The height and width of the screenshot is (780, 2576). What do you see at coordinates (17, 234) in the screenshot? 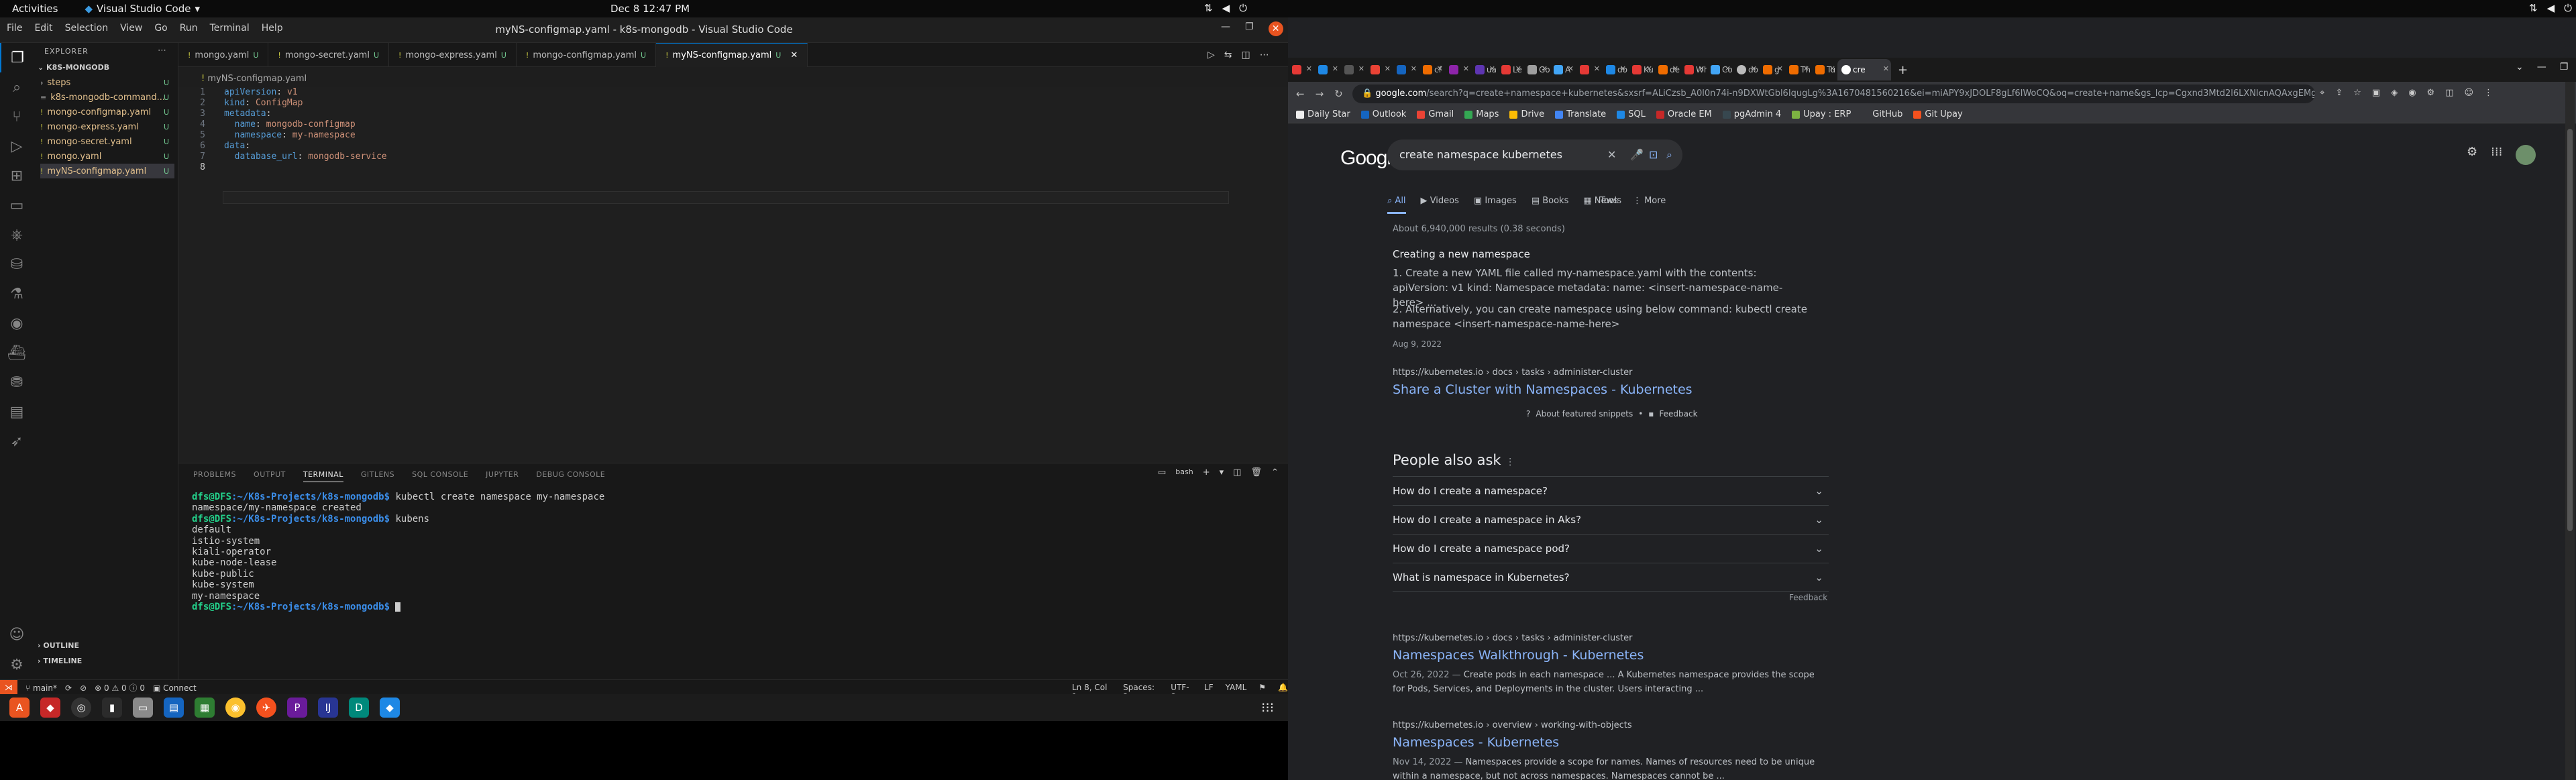
I see `kubernetes-icon: ⎈` at bounding box center [17, 234].